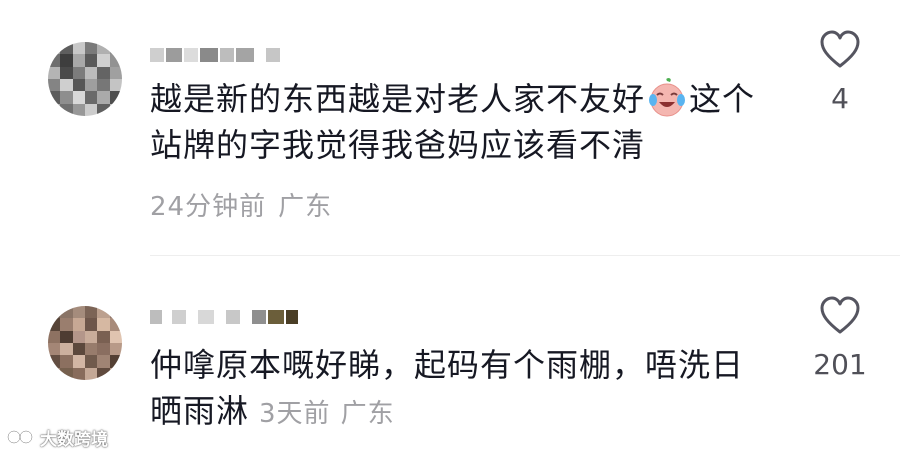 The image size is (900, 454). I want to click on comment-meta: 24分钟前 广东, so click(247, 204).